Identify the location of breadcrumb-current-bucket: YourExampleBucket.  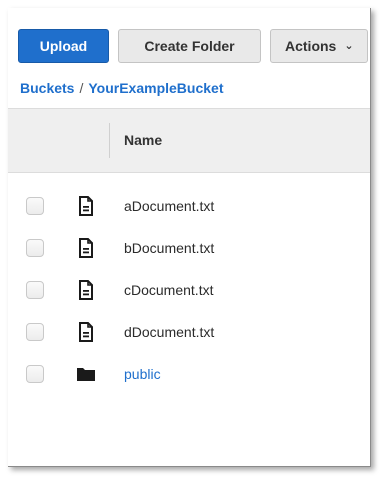
(155, 88).